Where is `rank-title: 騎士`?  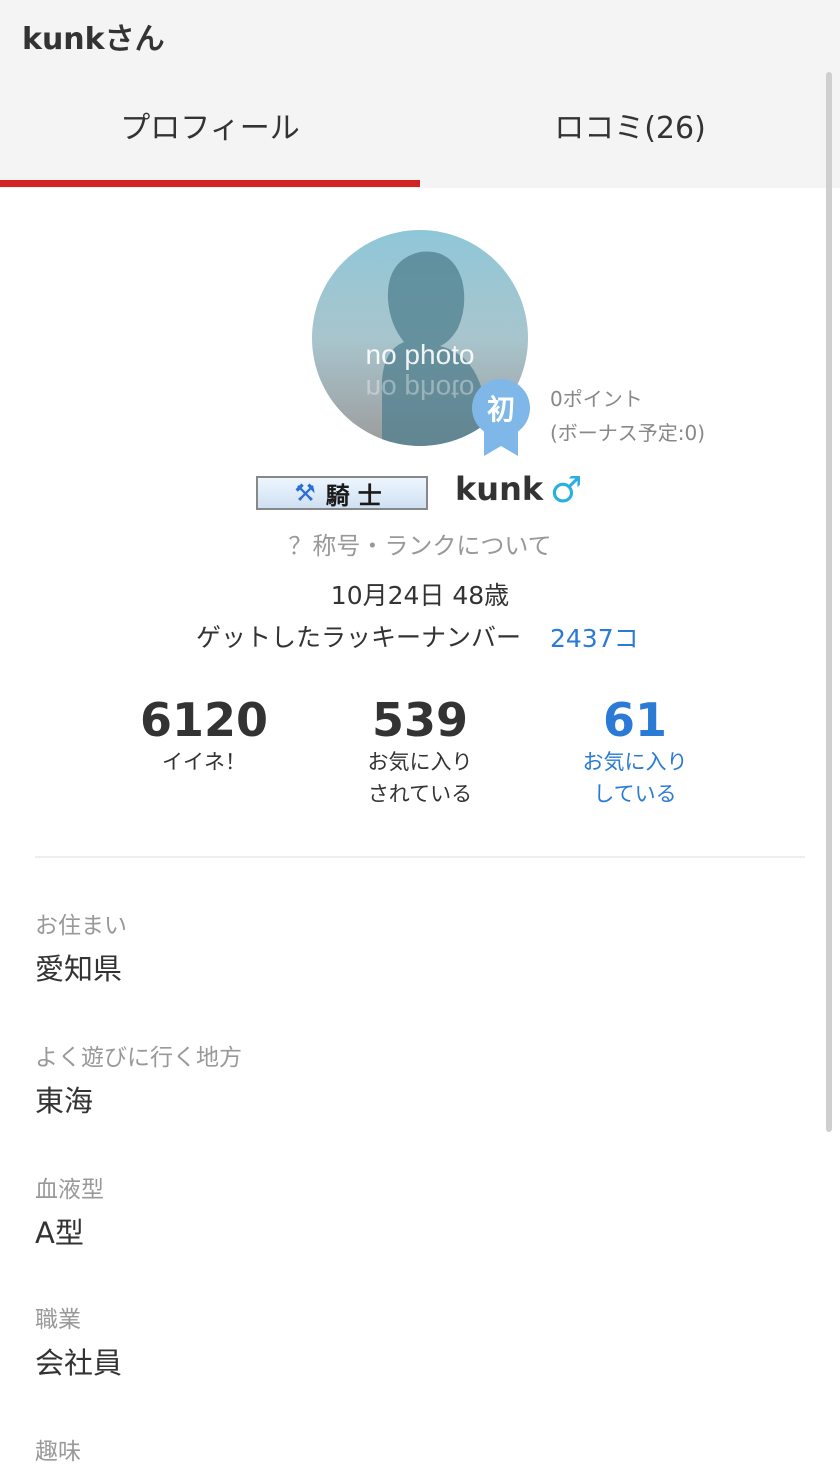
rank-title: 騎士 is located at coordinates (357, 495).